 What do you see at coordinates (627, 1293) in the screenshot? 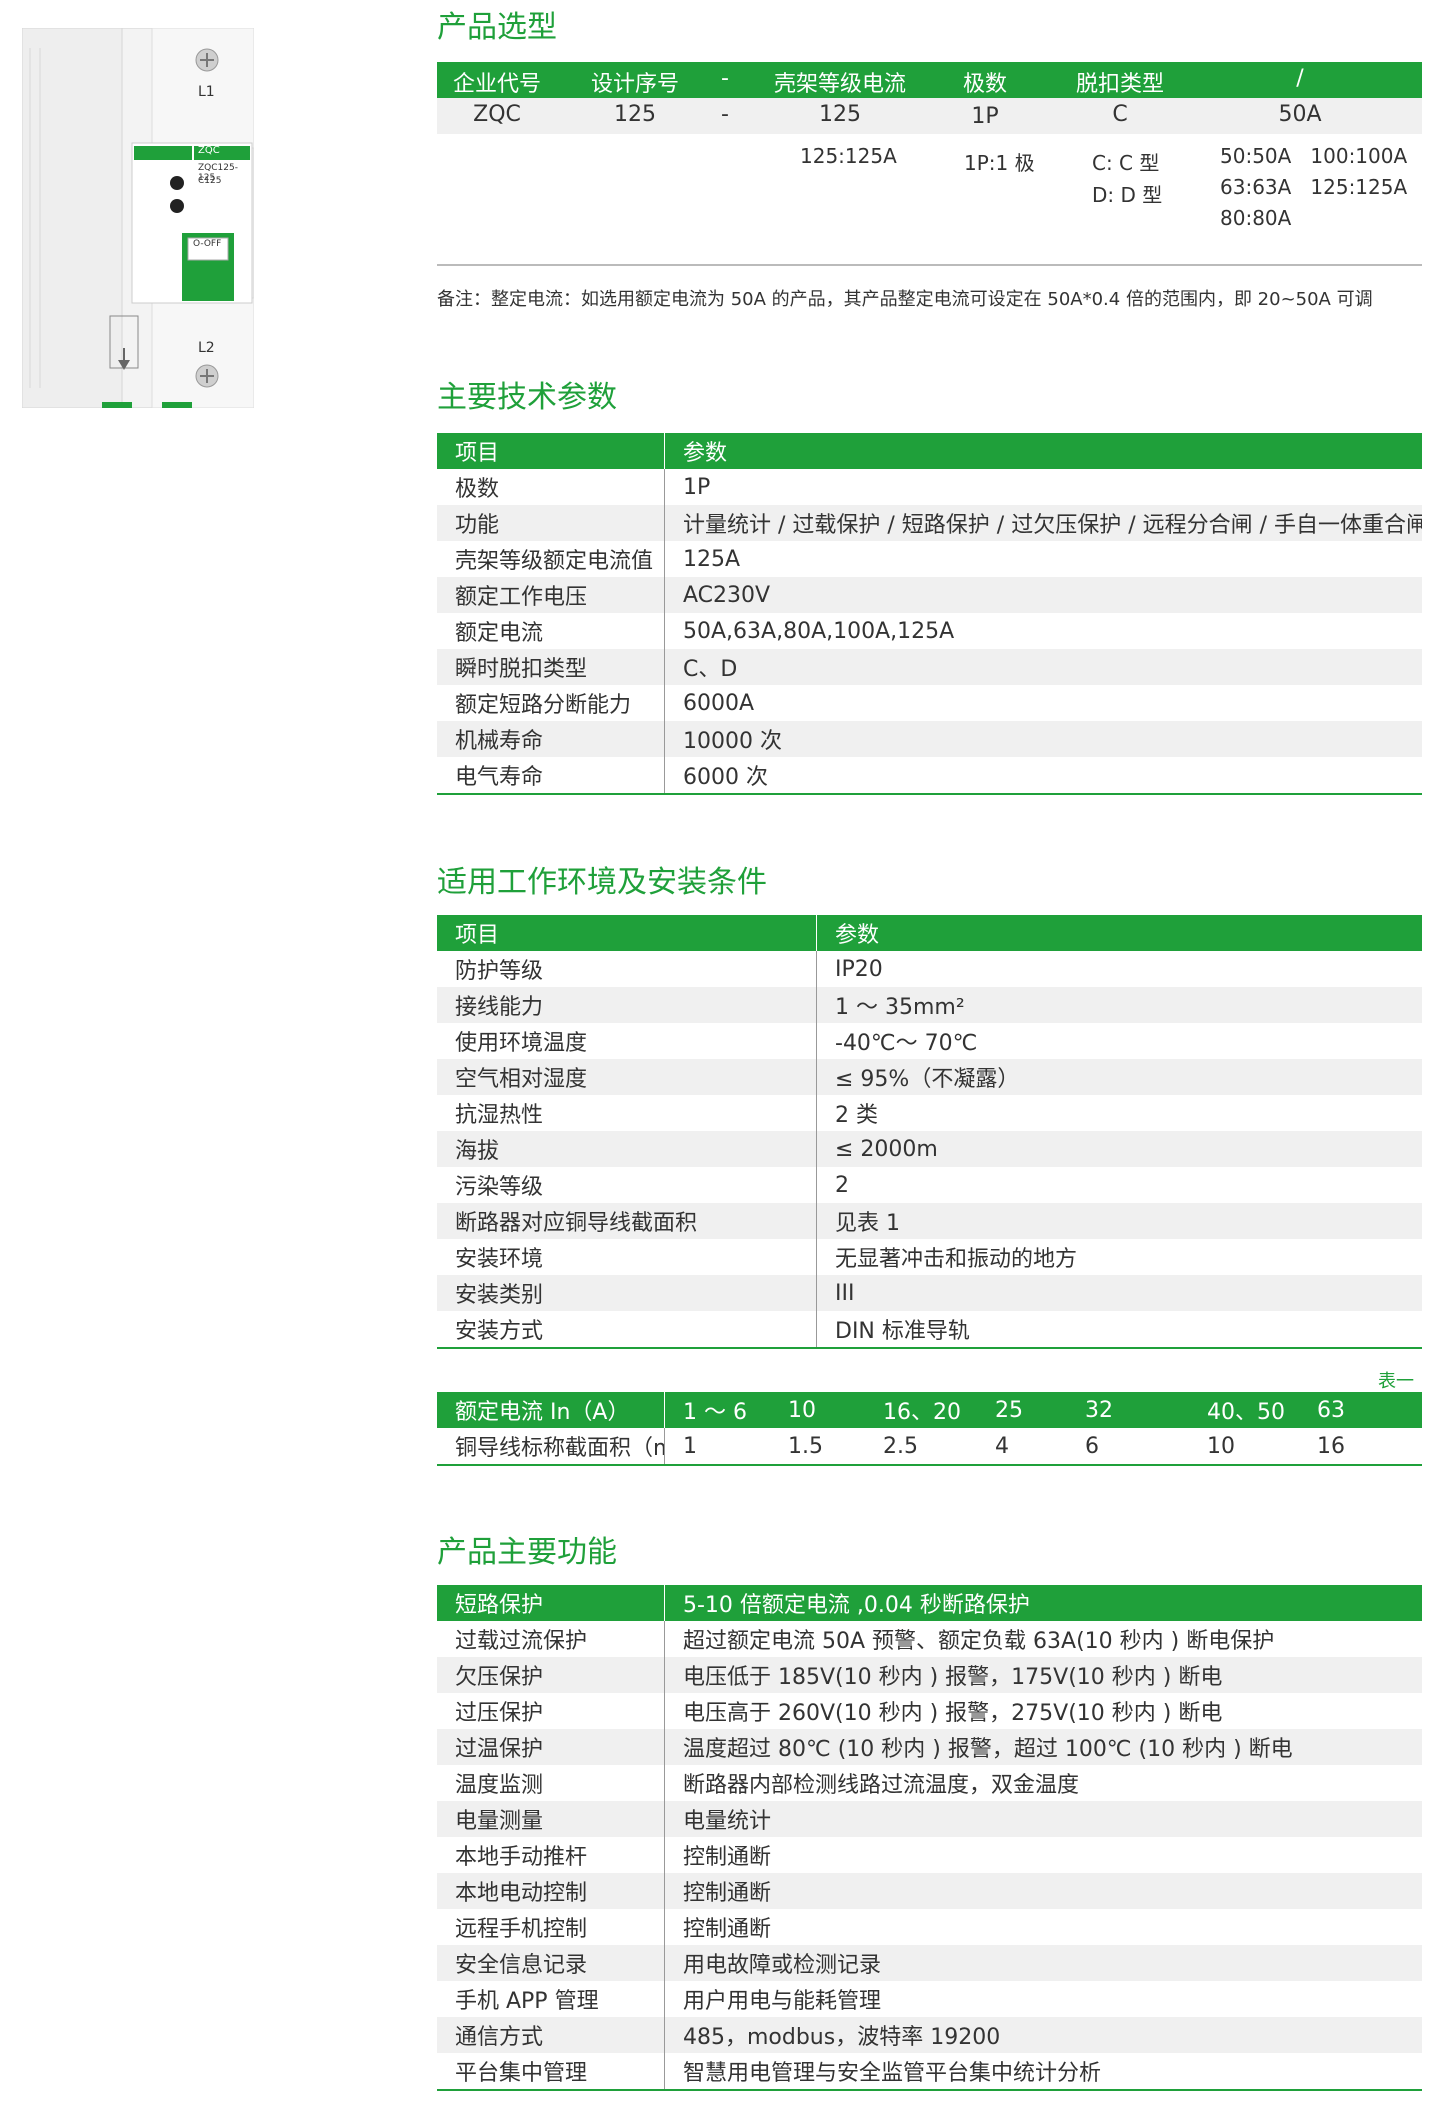
I see `row-label: 安装类别` at bounding box center [627, 1293].